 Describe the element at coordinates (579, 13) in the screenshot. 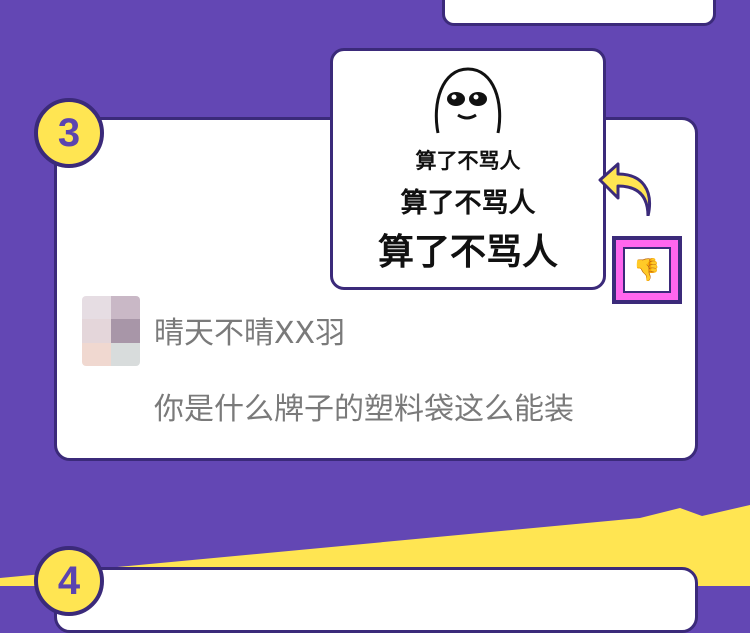

I see `previous-comment-card` at that location.